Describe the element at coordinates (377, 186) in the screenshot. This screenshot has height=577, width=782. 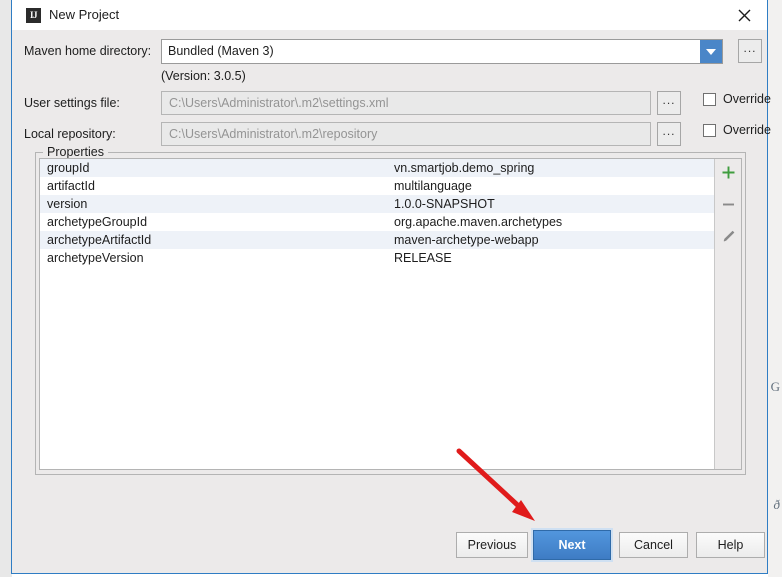
I see `table-row: artifactId multilanguage` at that location.